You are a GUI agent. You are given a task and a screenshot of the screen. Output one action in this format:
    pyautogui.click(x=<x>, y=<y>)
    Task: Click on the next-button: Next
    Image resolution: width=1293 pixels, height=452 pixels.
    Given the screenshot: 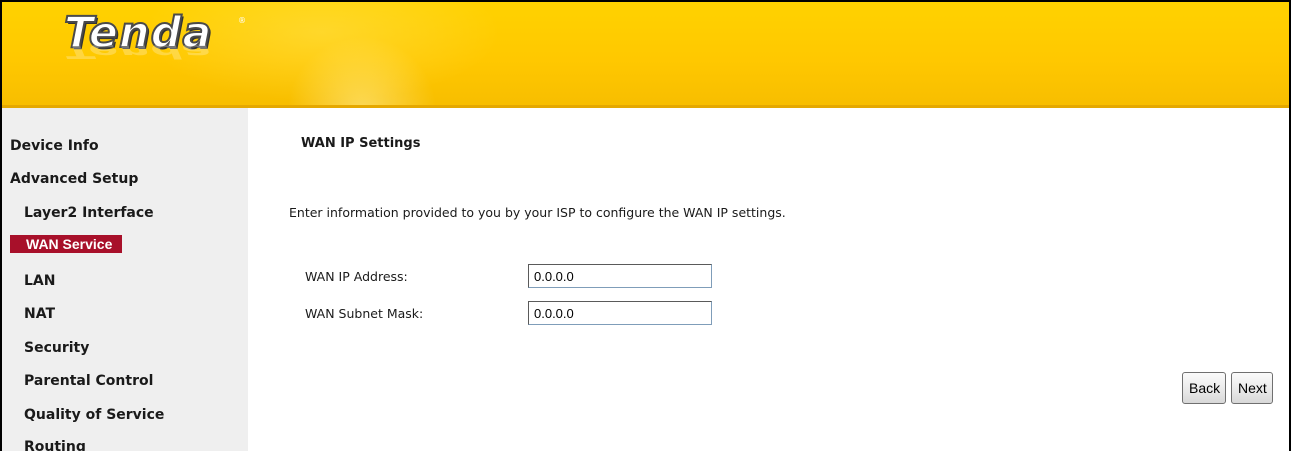 What is the action you would take?
    pyautogui.click(x=1252, y=388)
    